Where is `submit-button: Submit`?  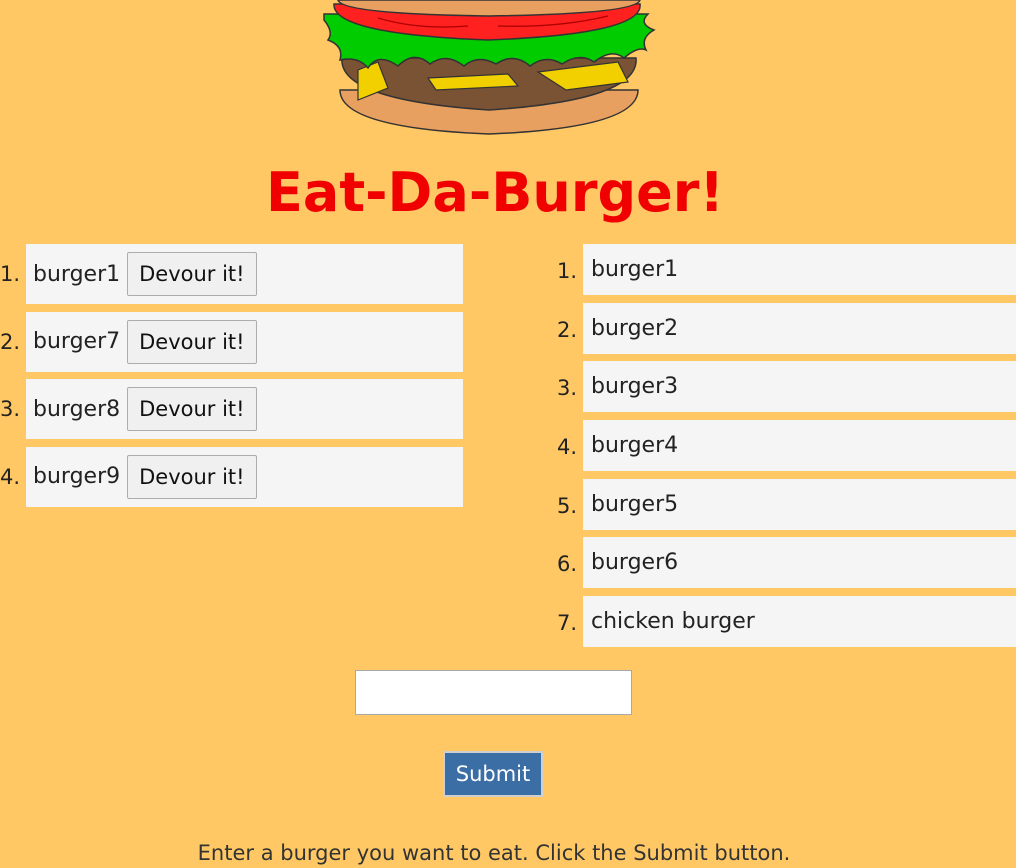
submit-button: Submit is located at coordinates (493, 774).